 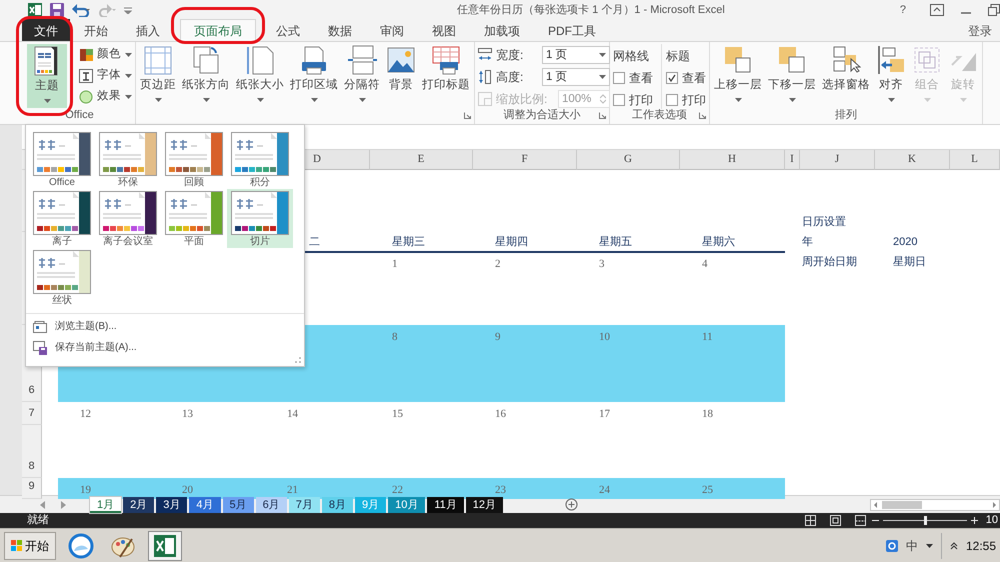 What do you see at coordinates (837, 160) in the screenshot?
I see `column-header: J` at bounding box center [837, 160].